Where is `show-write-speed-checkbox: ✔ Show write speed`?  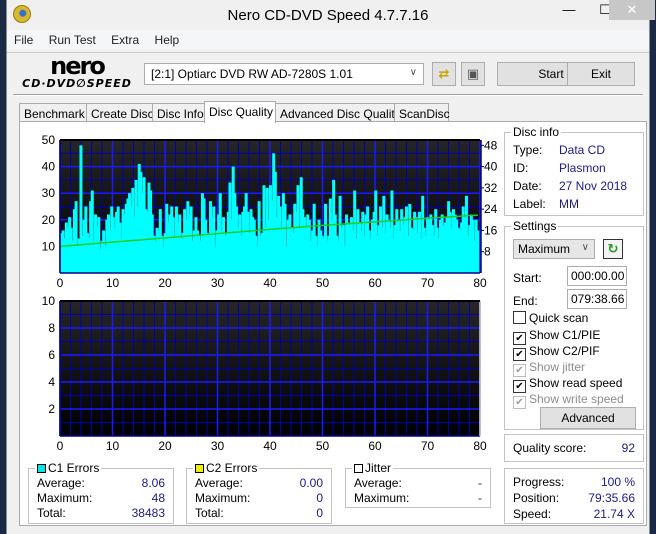
show-write-speed-checkbox: ✔ Show write speed is located at coordinates (568, 400).